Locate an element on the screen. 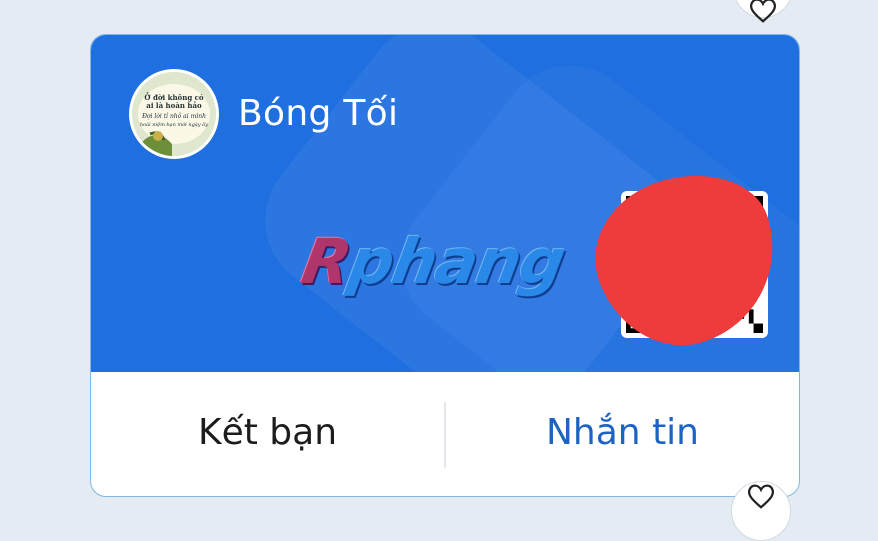  message-button: Nhắn tin is located at coordinates (622, 431).